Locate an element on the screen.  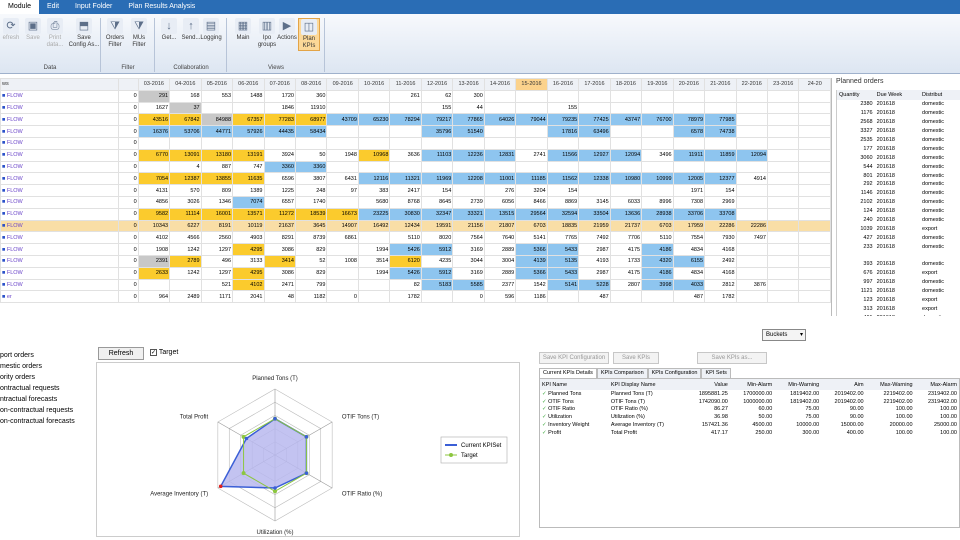
planned-order-row: 3327 201618 domestic is located at coordinates (898, 131).